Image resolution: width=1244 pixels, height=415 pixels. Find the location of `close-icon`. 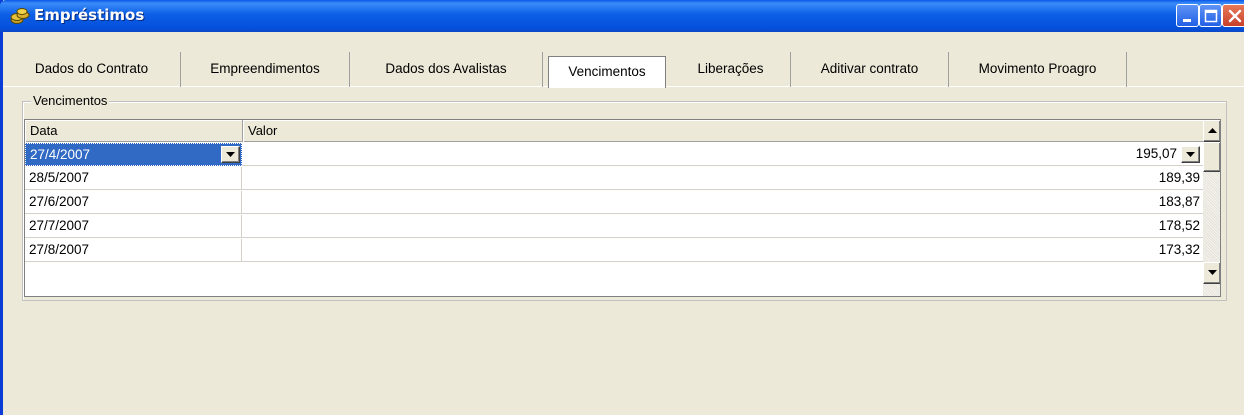

close-icon is located at coordinates (1235, 16).